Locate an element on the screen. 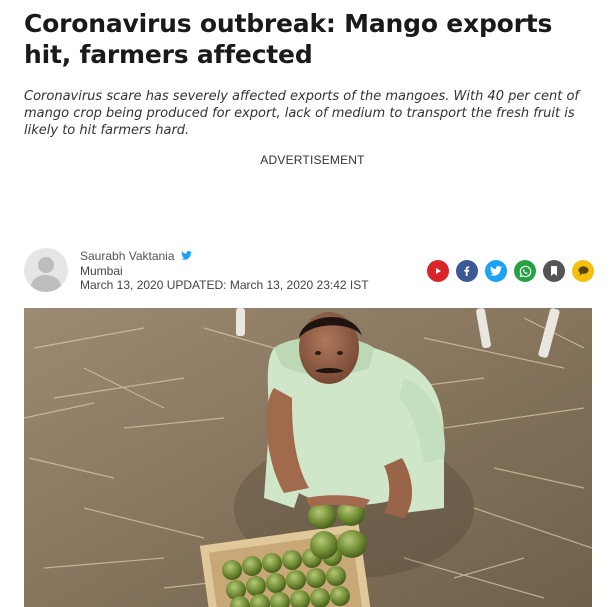  whatsapp-icon is located at coordinates (525, 271).